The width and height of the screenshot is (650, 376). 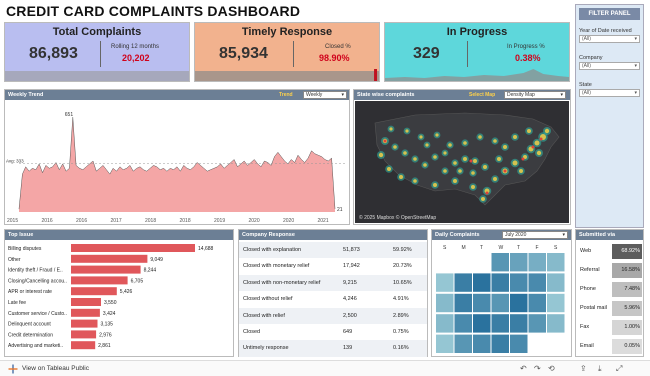 I want to click on weekday-label: W, so click(x=501, y=248).